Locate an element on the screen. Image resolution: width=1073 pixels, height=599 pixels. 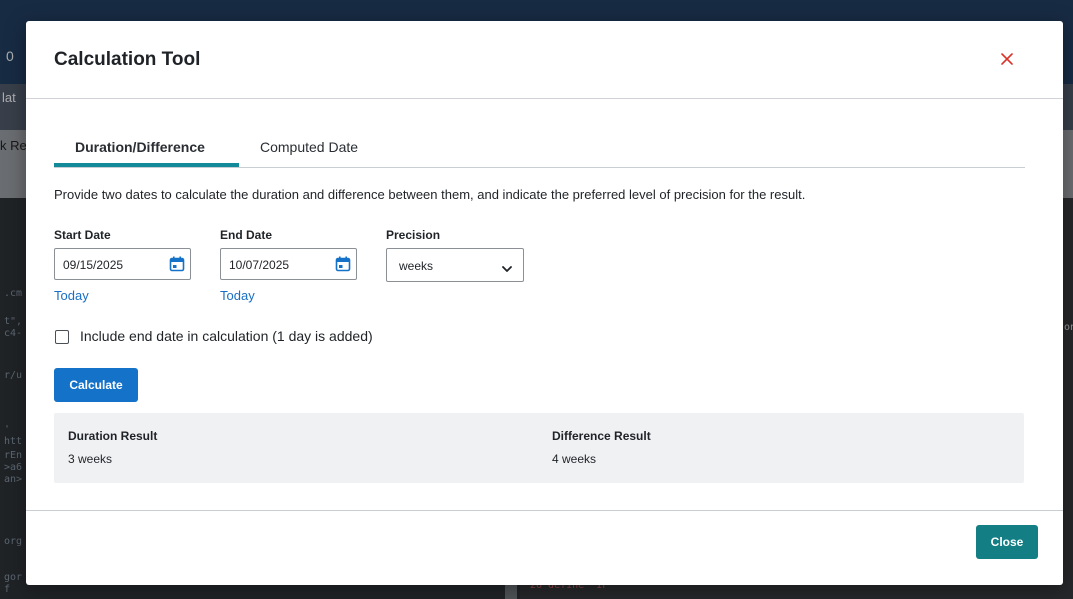
end-date-today-link: Today is located at coordinates (237, 295).